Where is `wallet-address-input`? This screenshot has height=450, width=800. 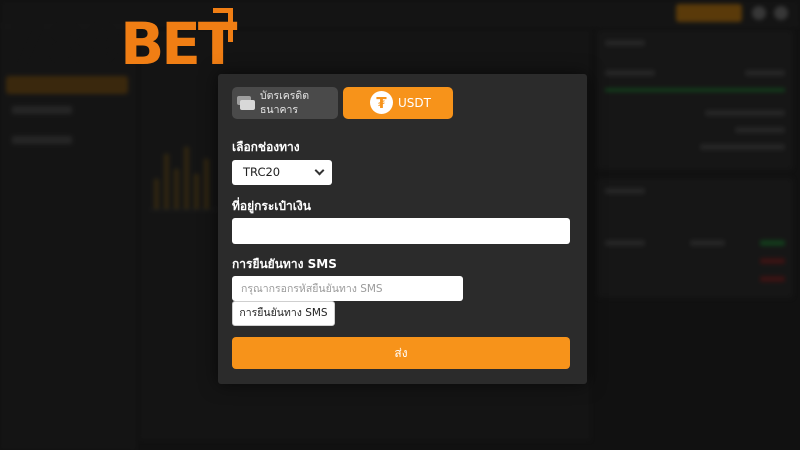
wallet-address-input is located at coordinates (401, 231).